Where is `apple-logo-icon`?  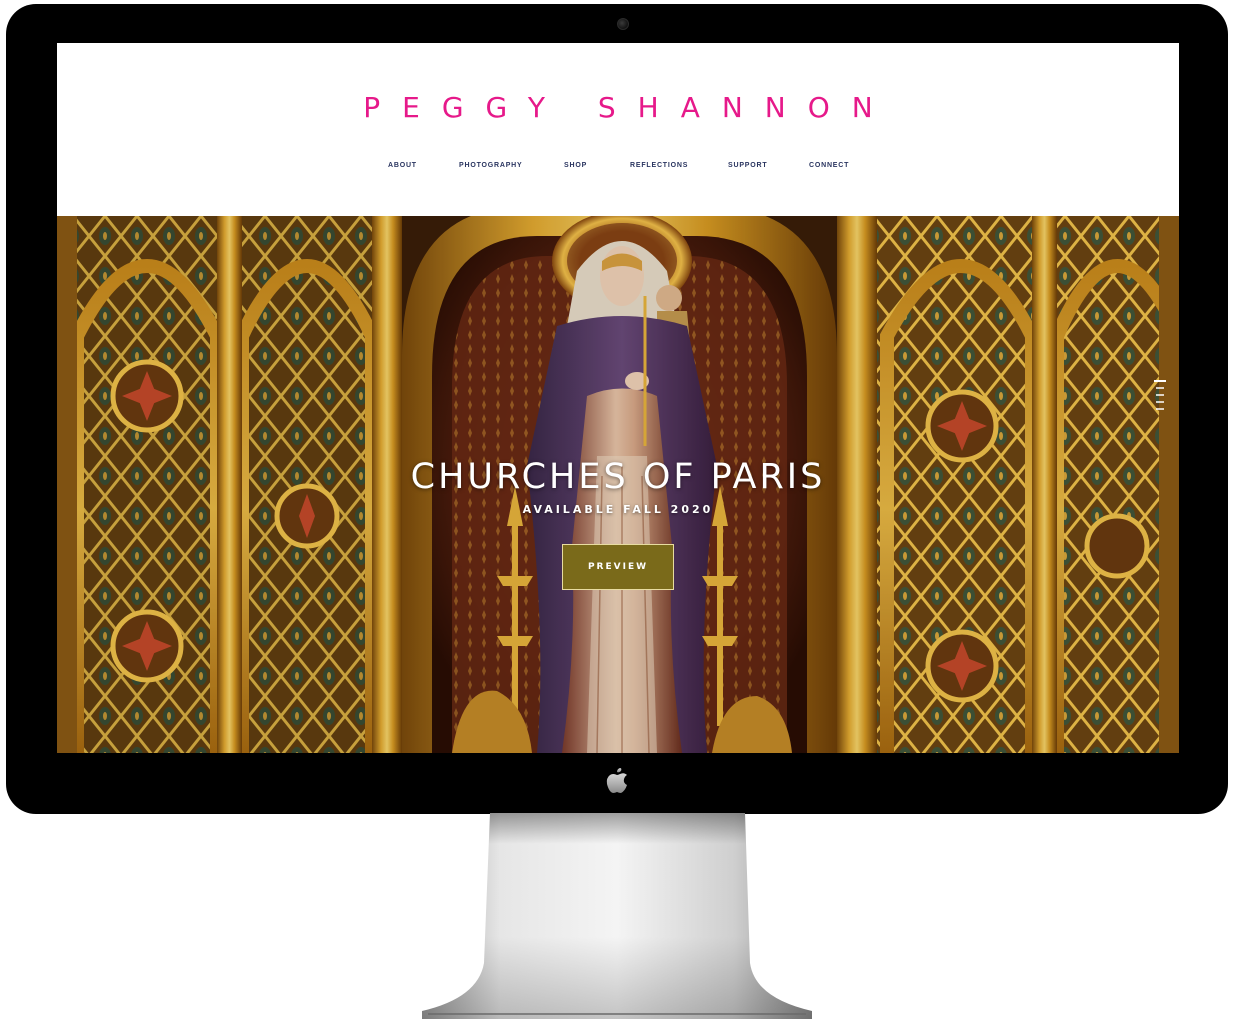
apple-logo-icon is located at coordinates (616, 780).